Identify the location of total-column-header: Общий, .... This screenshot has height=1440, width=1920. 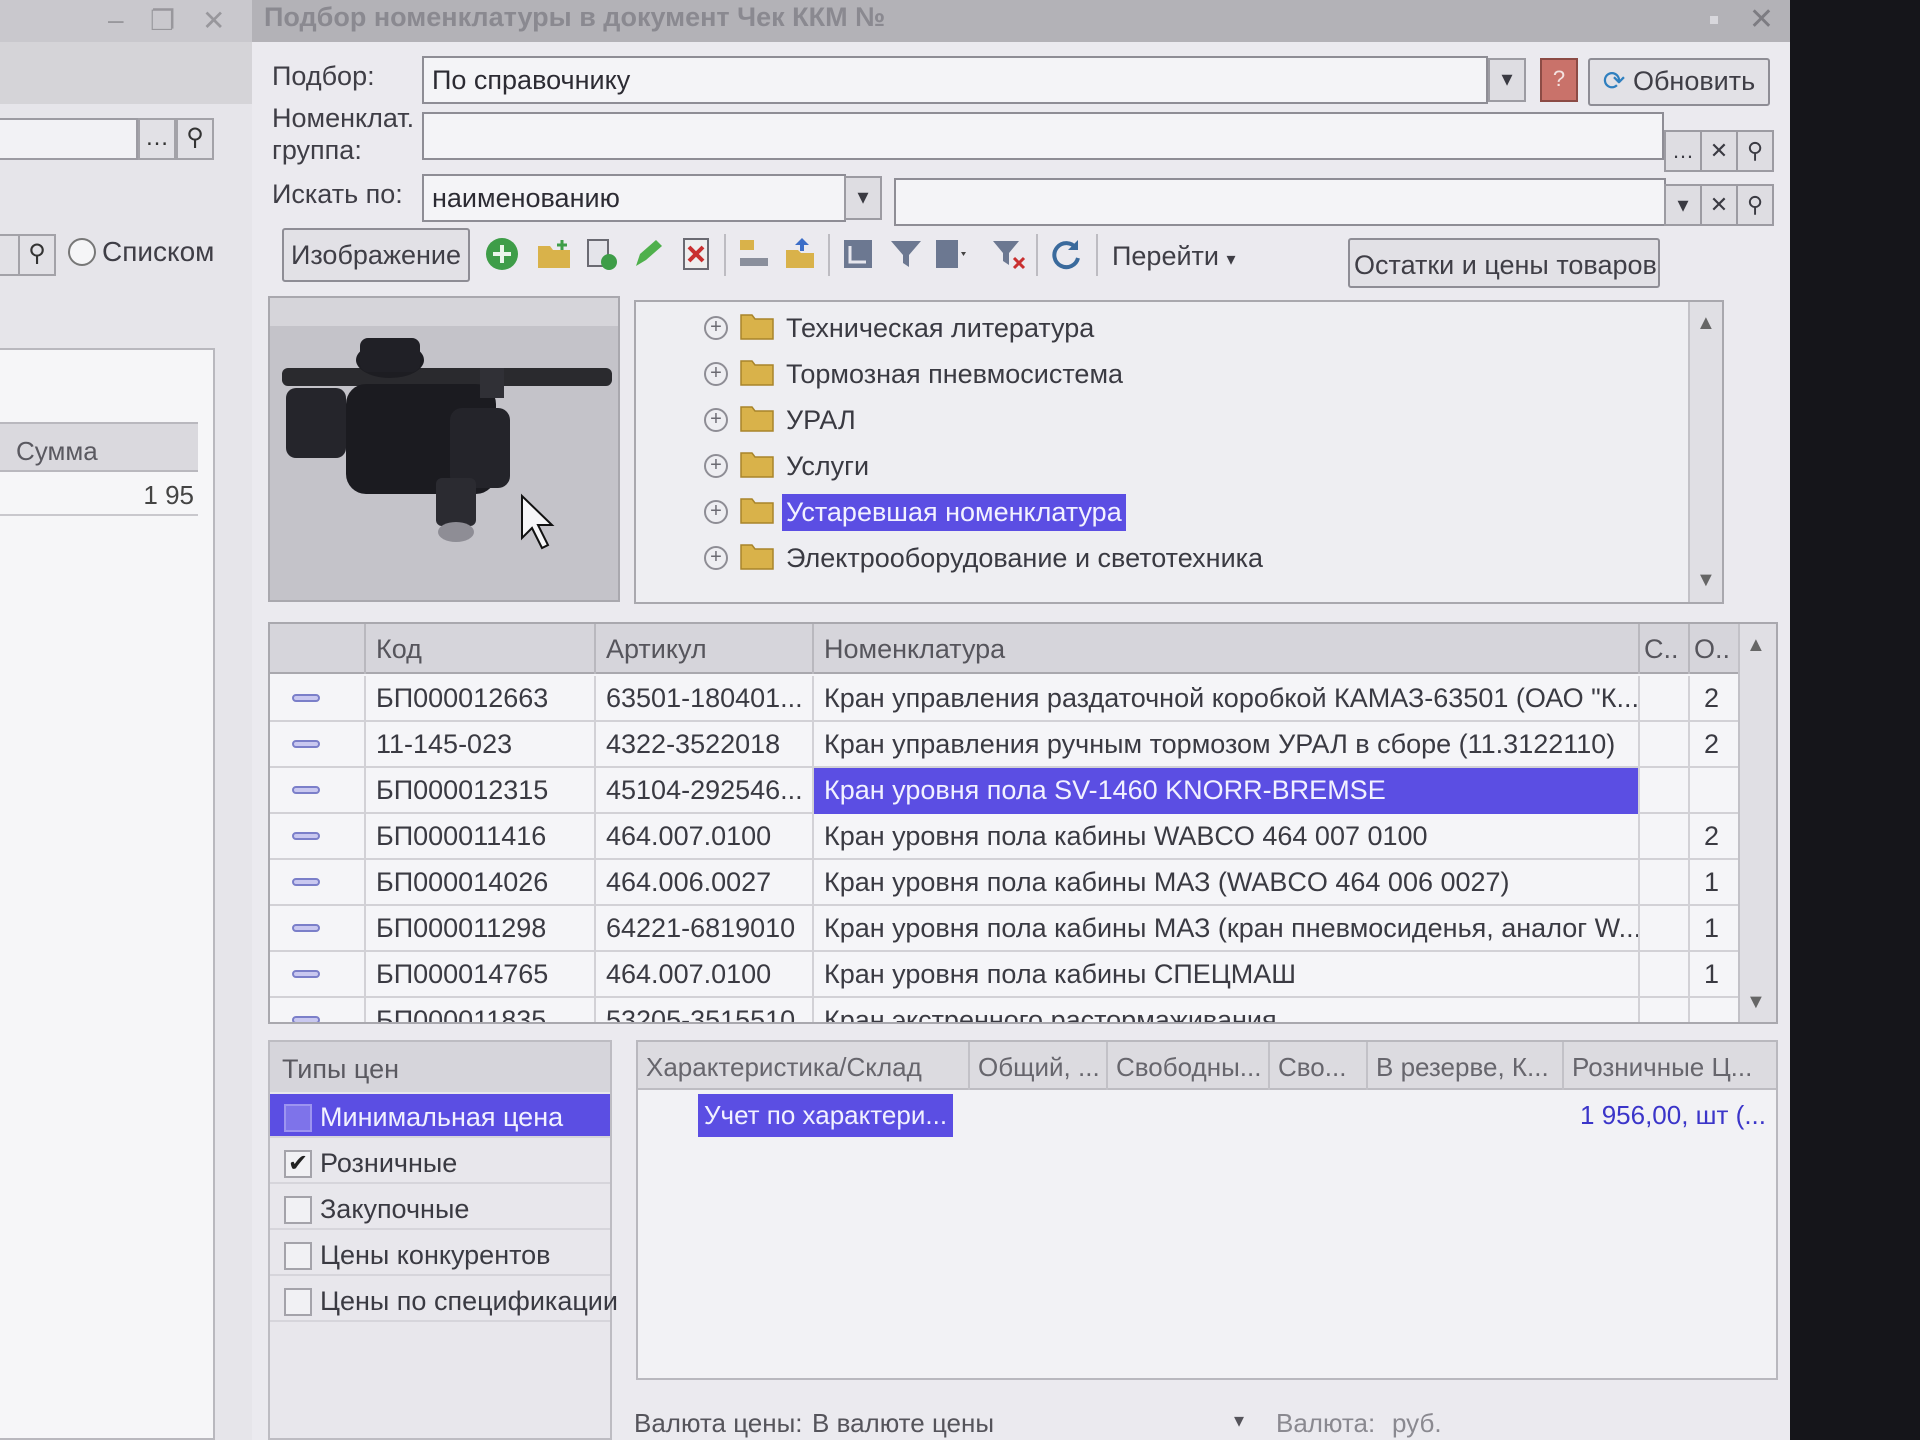
(1039, 1066).